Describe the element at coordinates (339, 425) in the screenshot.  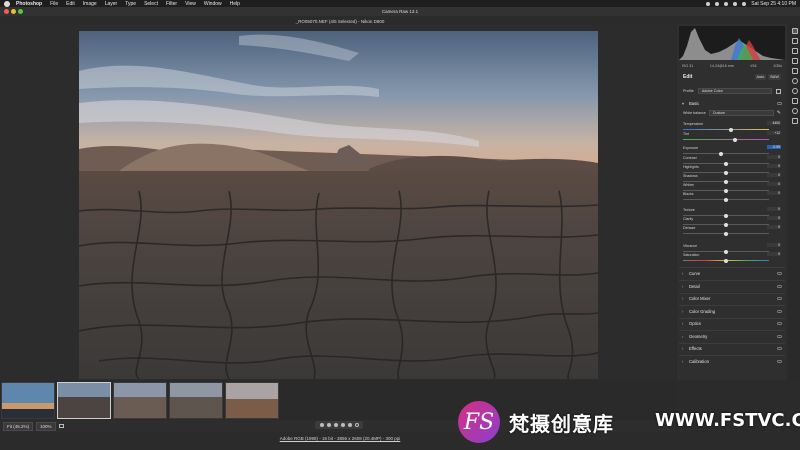
I see `rating-stars` at that location.